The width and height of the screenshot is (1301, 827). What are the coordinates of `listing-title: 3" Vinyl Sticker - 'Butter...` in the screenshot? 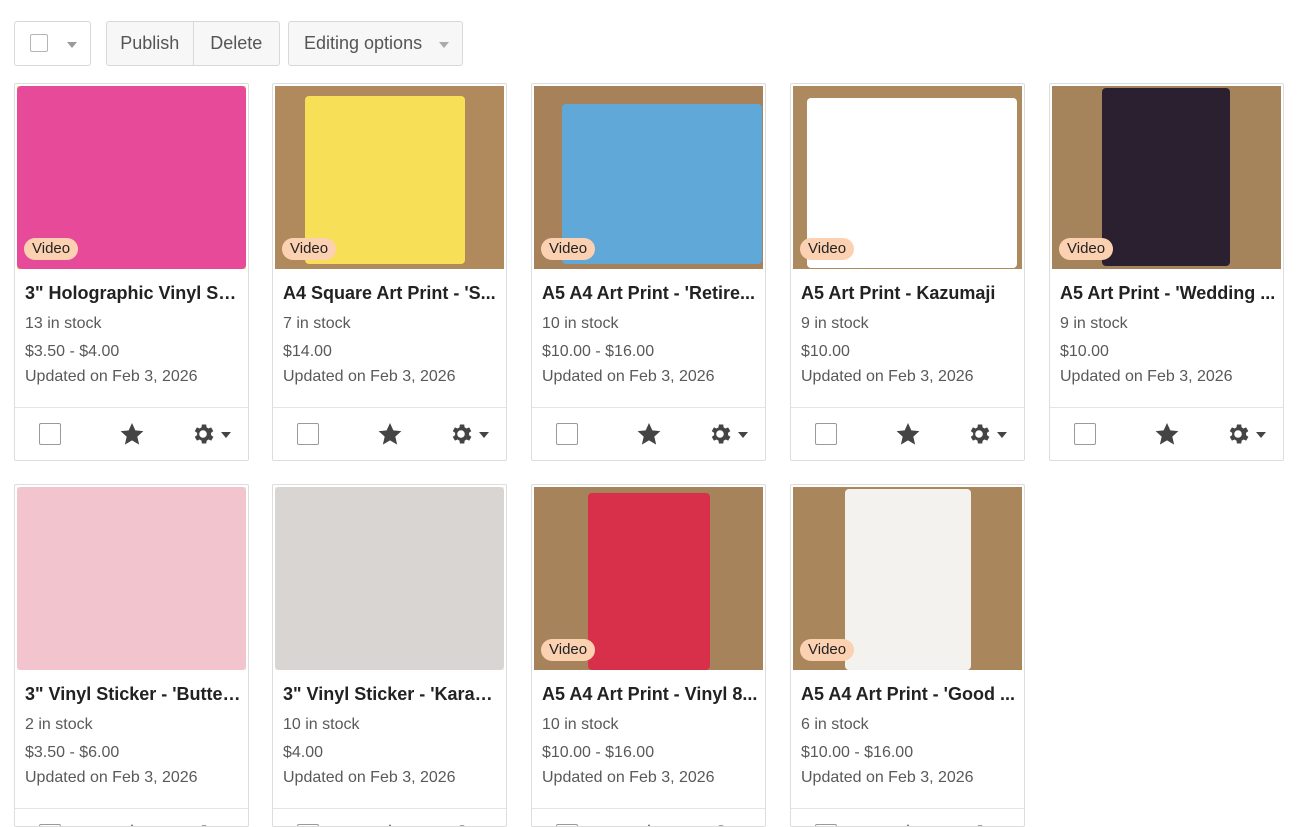 It's located at (133, 694).